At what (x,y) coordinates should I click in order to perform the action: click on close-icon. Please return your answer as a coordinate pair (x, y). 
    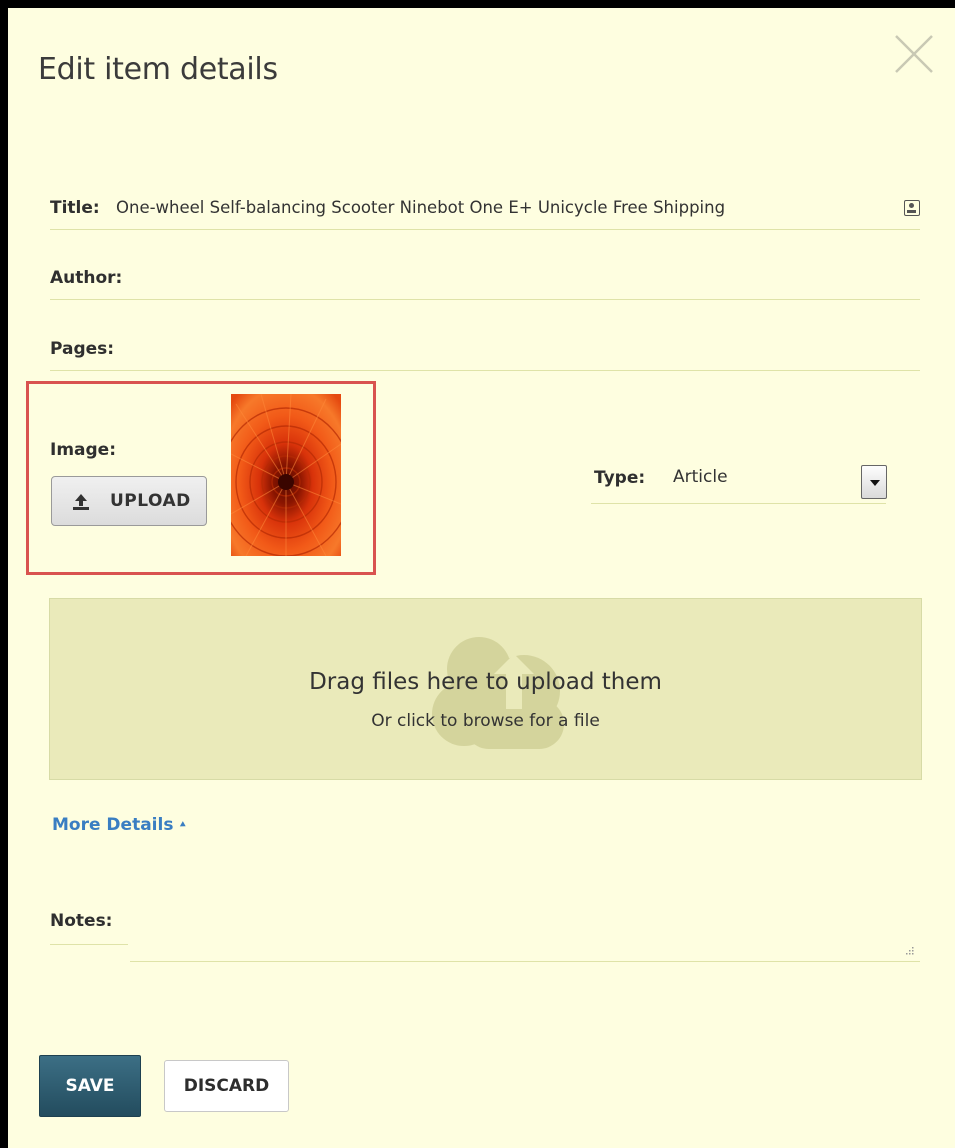
    Looking at the image, I should click on (914, 54).